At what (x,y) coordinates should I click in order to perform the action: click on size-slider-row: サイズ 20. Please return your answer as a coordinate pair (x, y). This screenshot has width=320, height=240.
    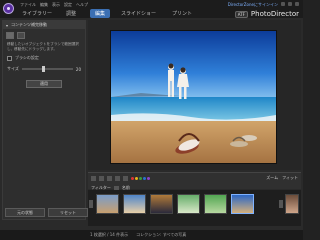
    Looking at the image, I should click on (44, 69).